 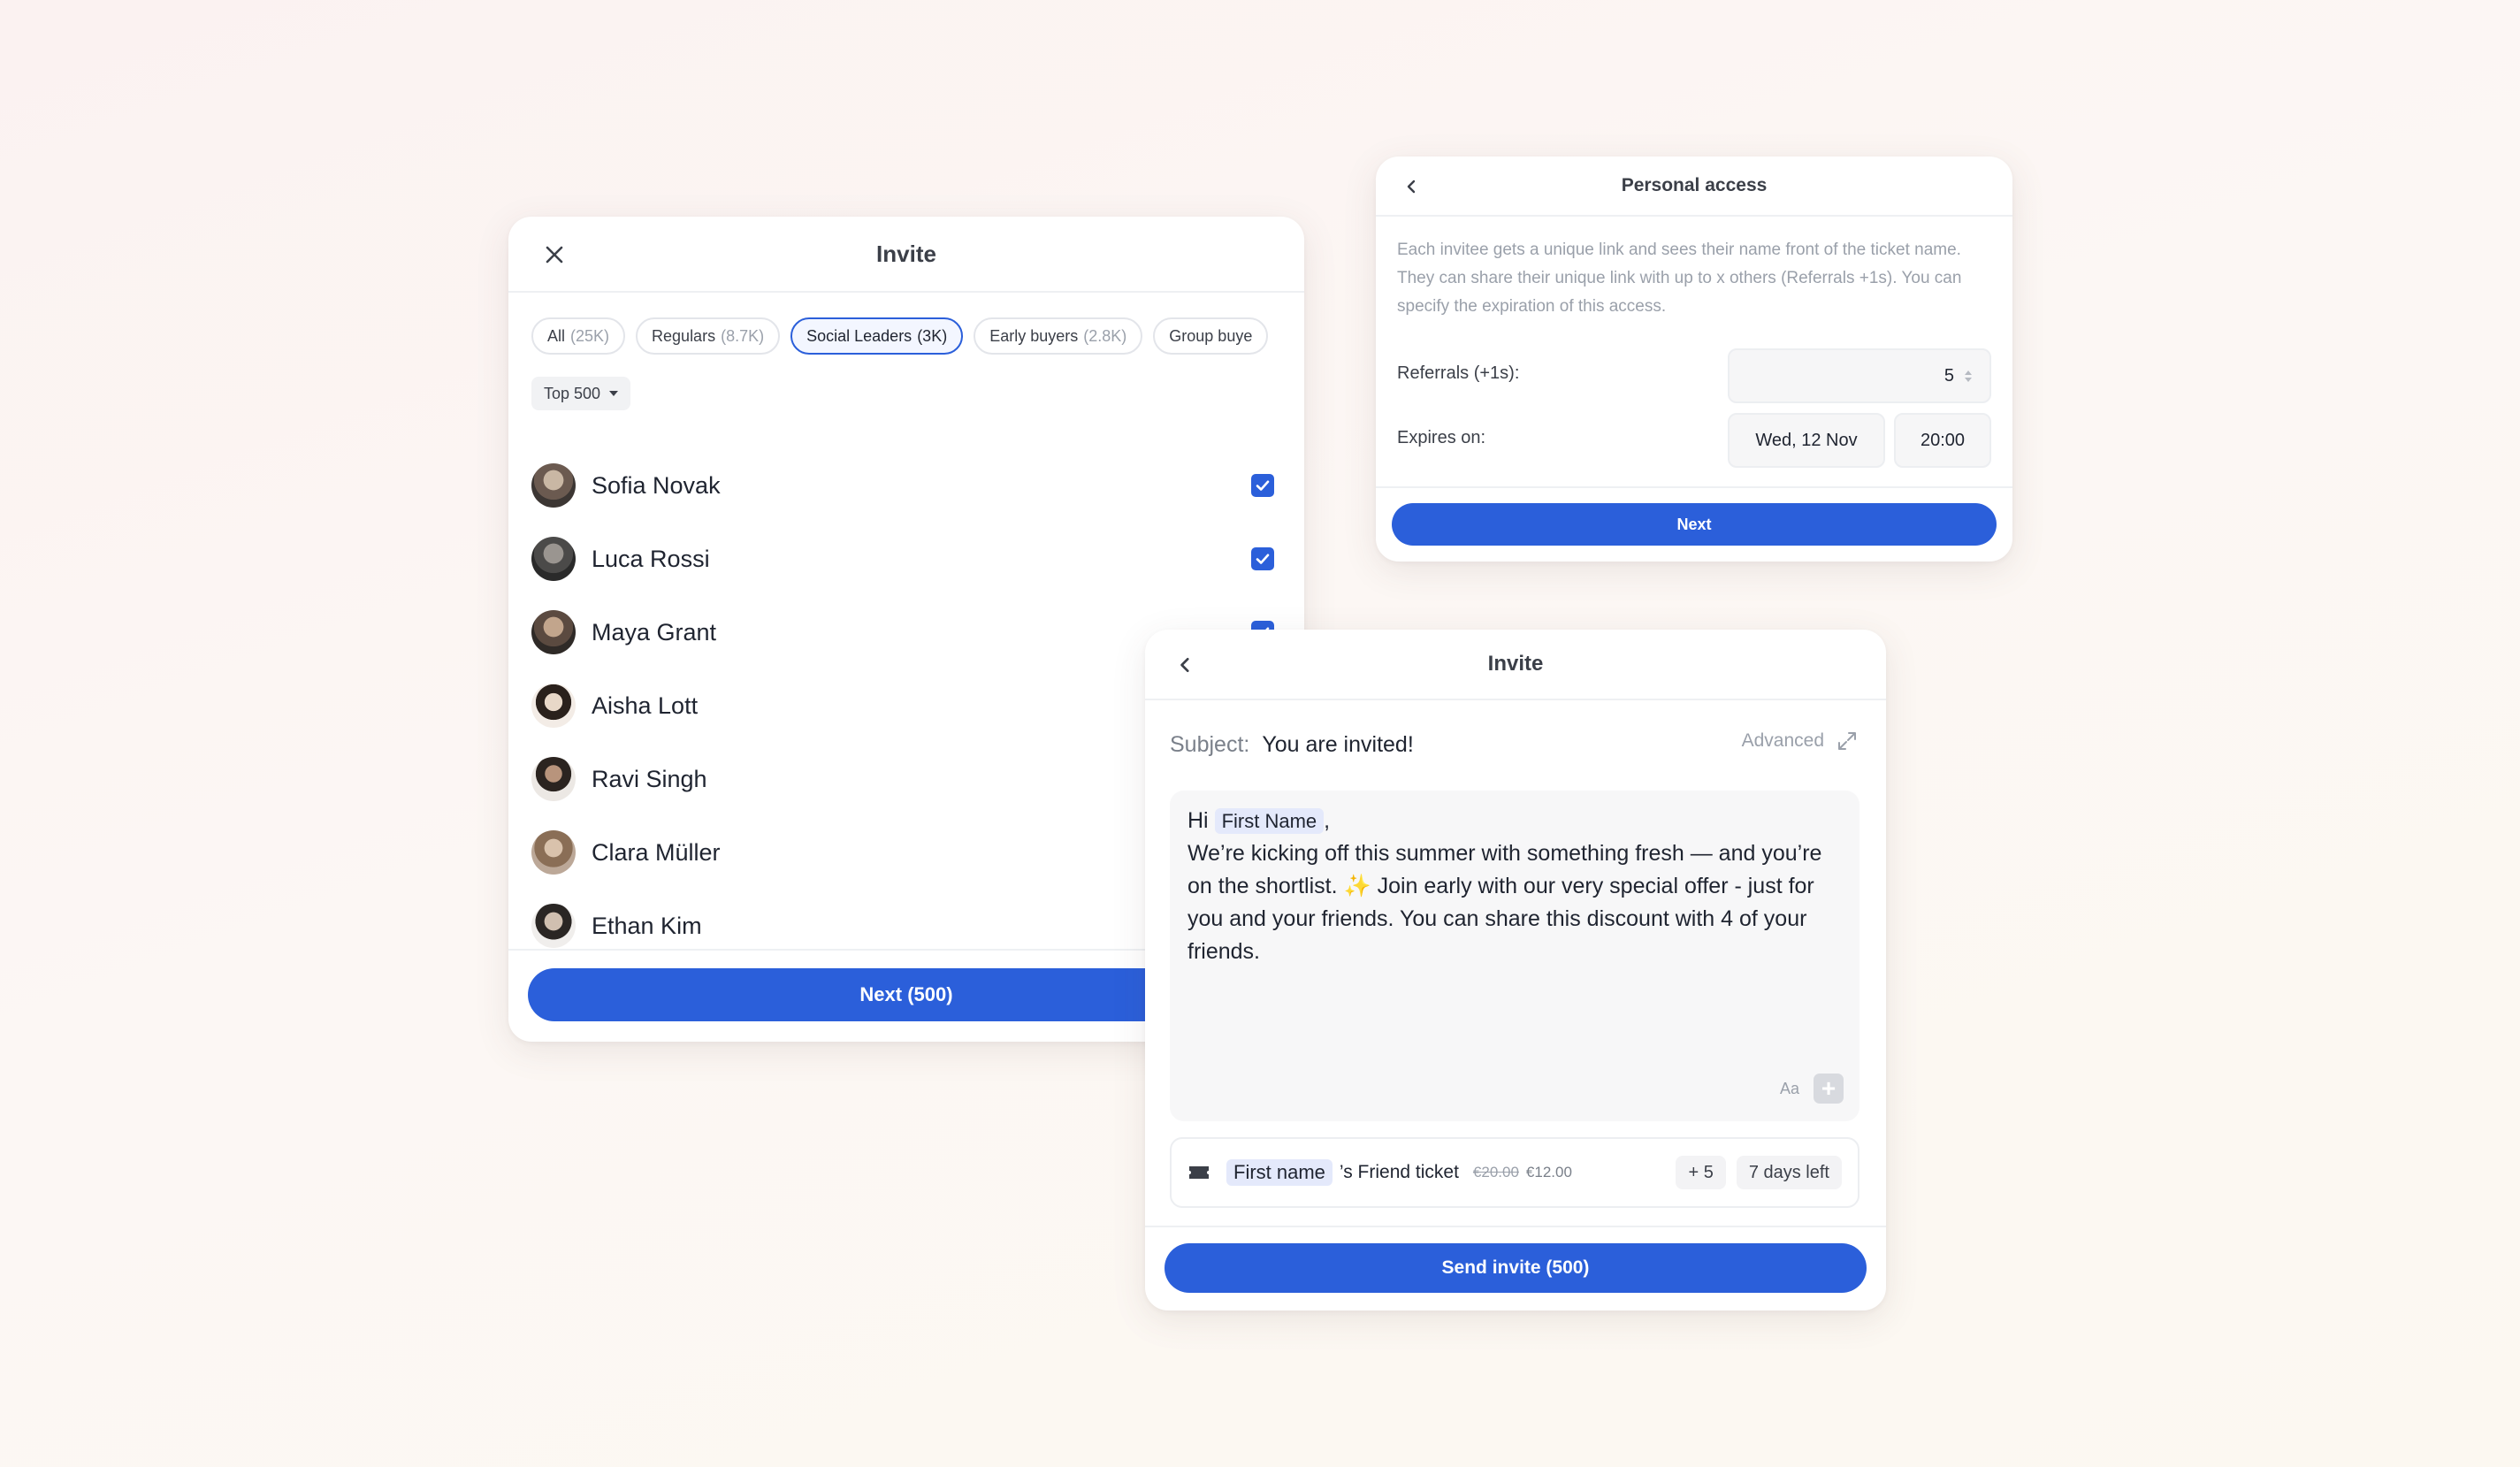 I want to click on chip-count: (8.7K), so click(x=743, y=335).